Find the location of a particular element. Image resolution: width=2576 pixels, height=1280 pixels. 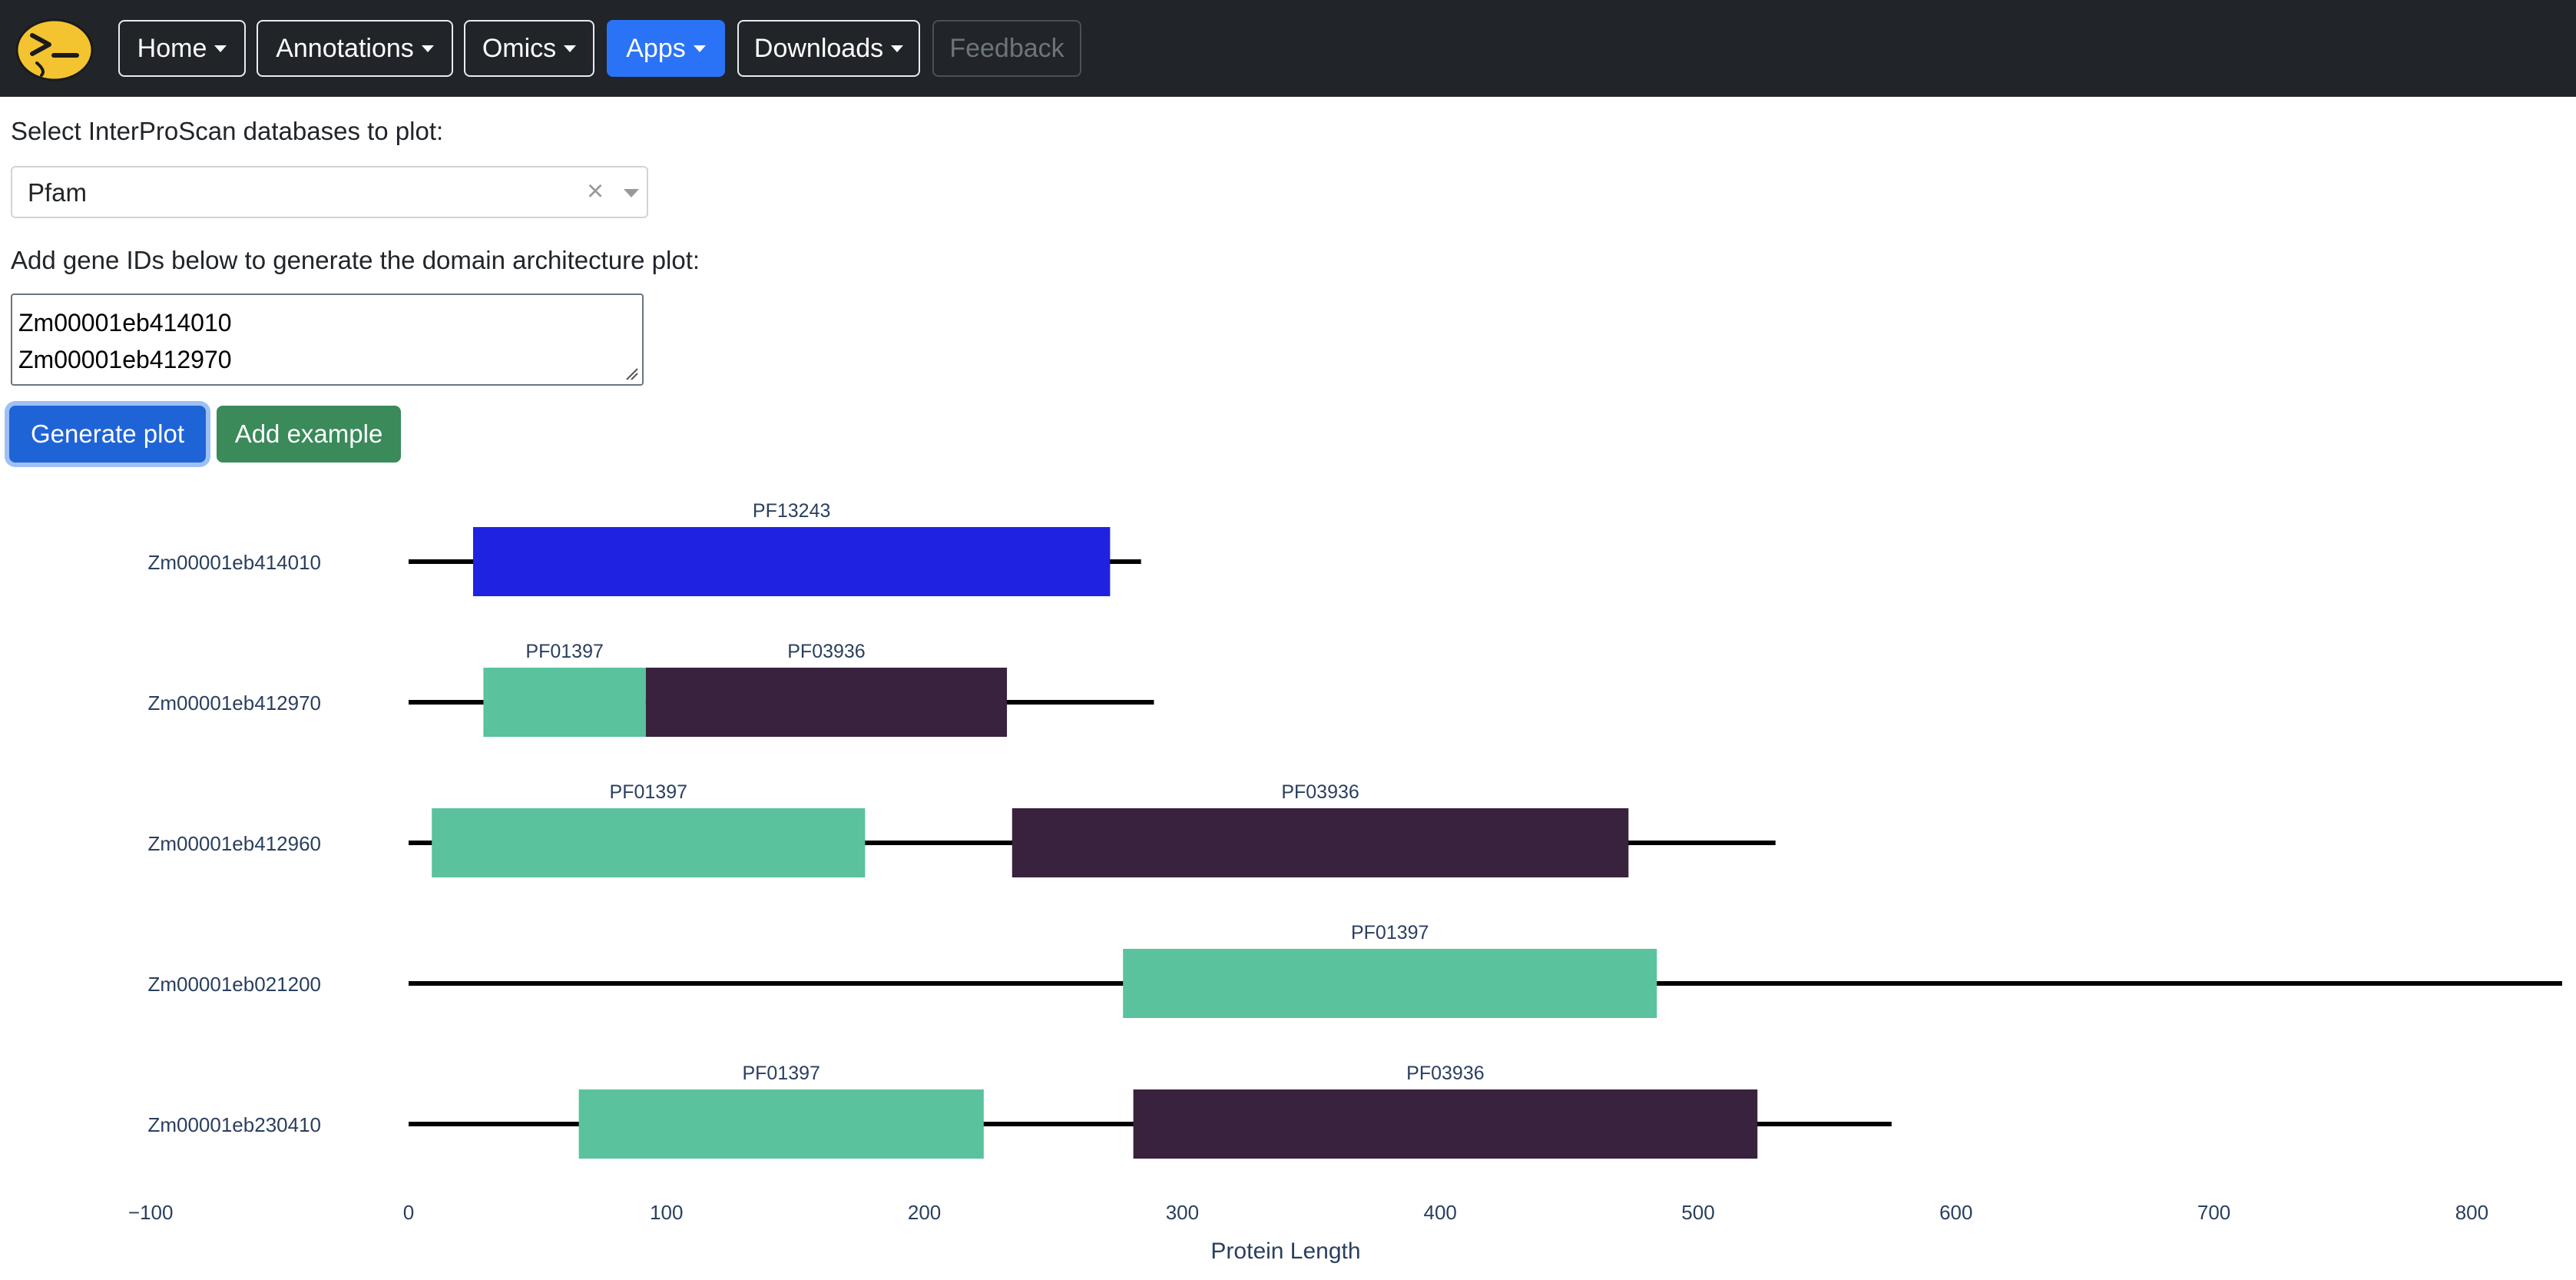

nav-home-dropdown: Home is located at coordinates (182, 48).